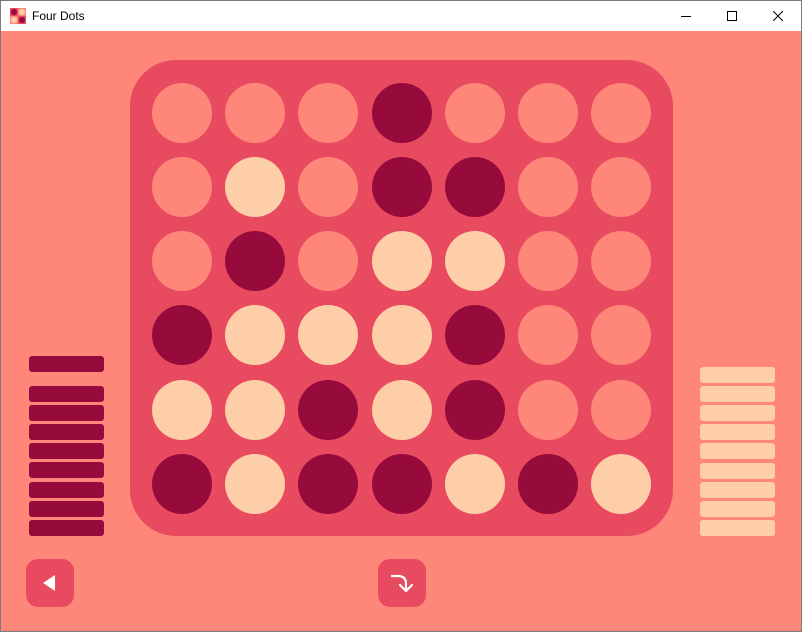 Image resolution: width=802 pixels, height=632 pixels. I want to click on maximize-icon, so click(732, 16).